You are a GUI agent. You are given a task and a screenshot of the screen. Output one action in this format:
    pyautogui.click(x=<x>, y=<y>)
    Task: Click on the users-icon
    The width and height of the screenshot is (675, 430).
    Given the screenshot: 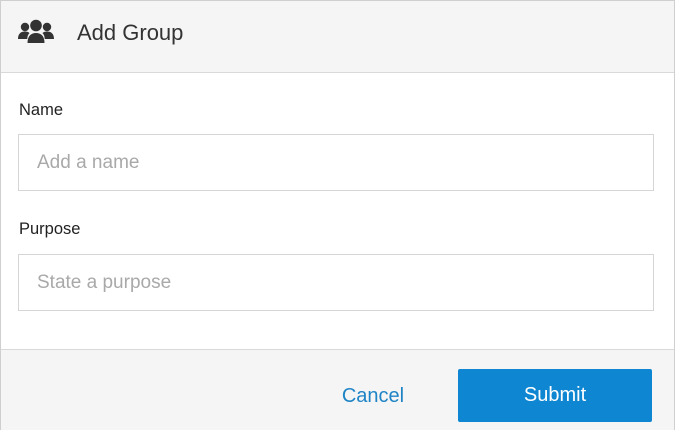 What is the action you would take?
    pyautogui.click(x=36, y=32)
    